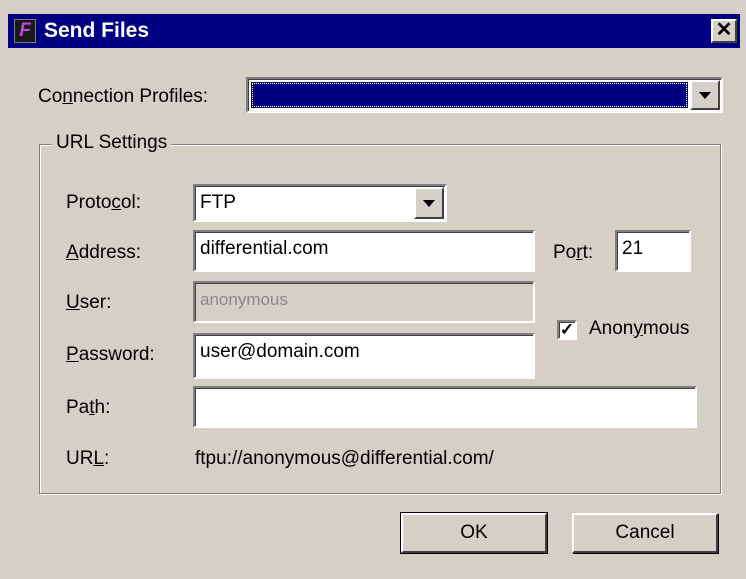 Image resolution: width=746 pixels, height=579 pixels. What do you see at coordinates (123, 96) in the screenshot?
I see `connection-profiles-label: Connection Profiles:` at bounding box center [123, 96].